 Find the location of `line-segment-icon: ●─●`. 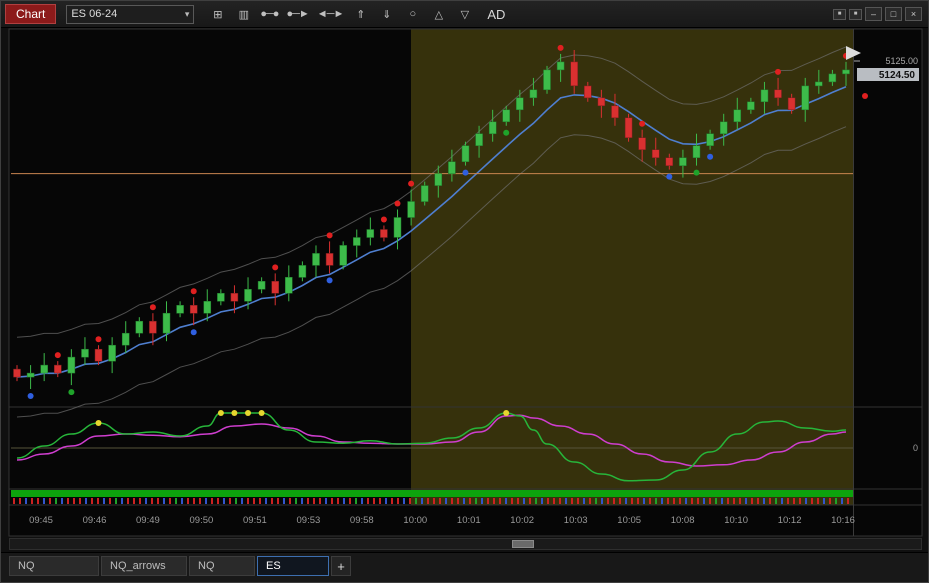

line-segment-icon: ●─● is located at coordinates (269, 14).